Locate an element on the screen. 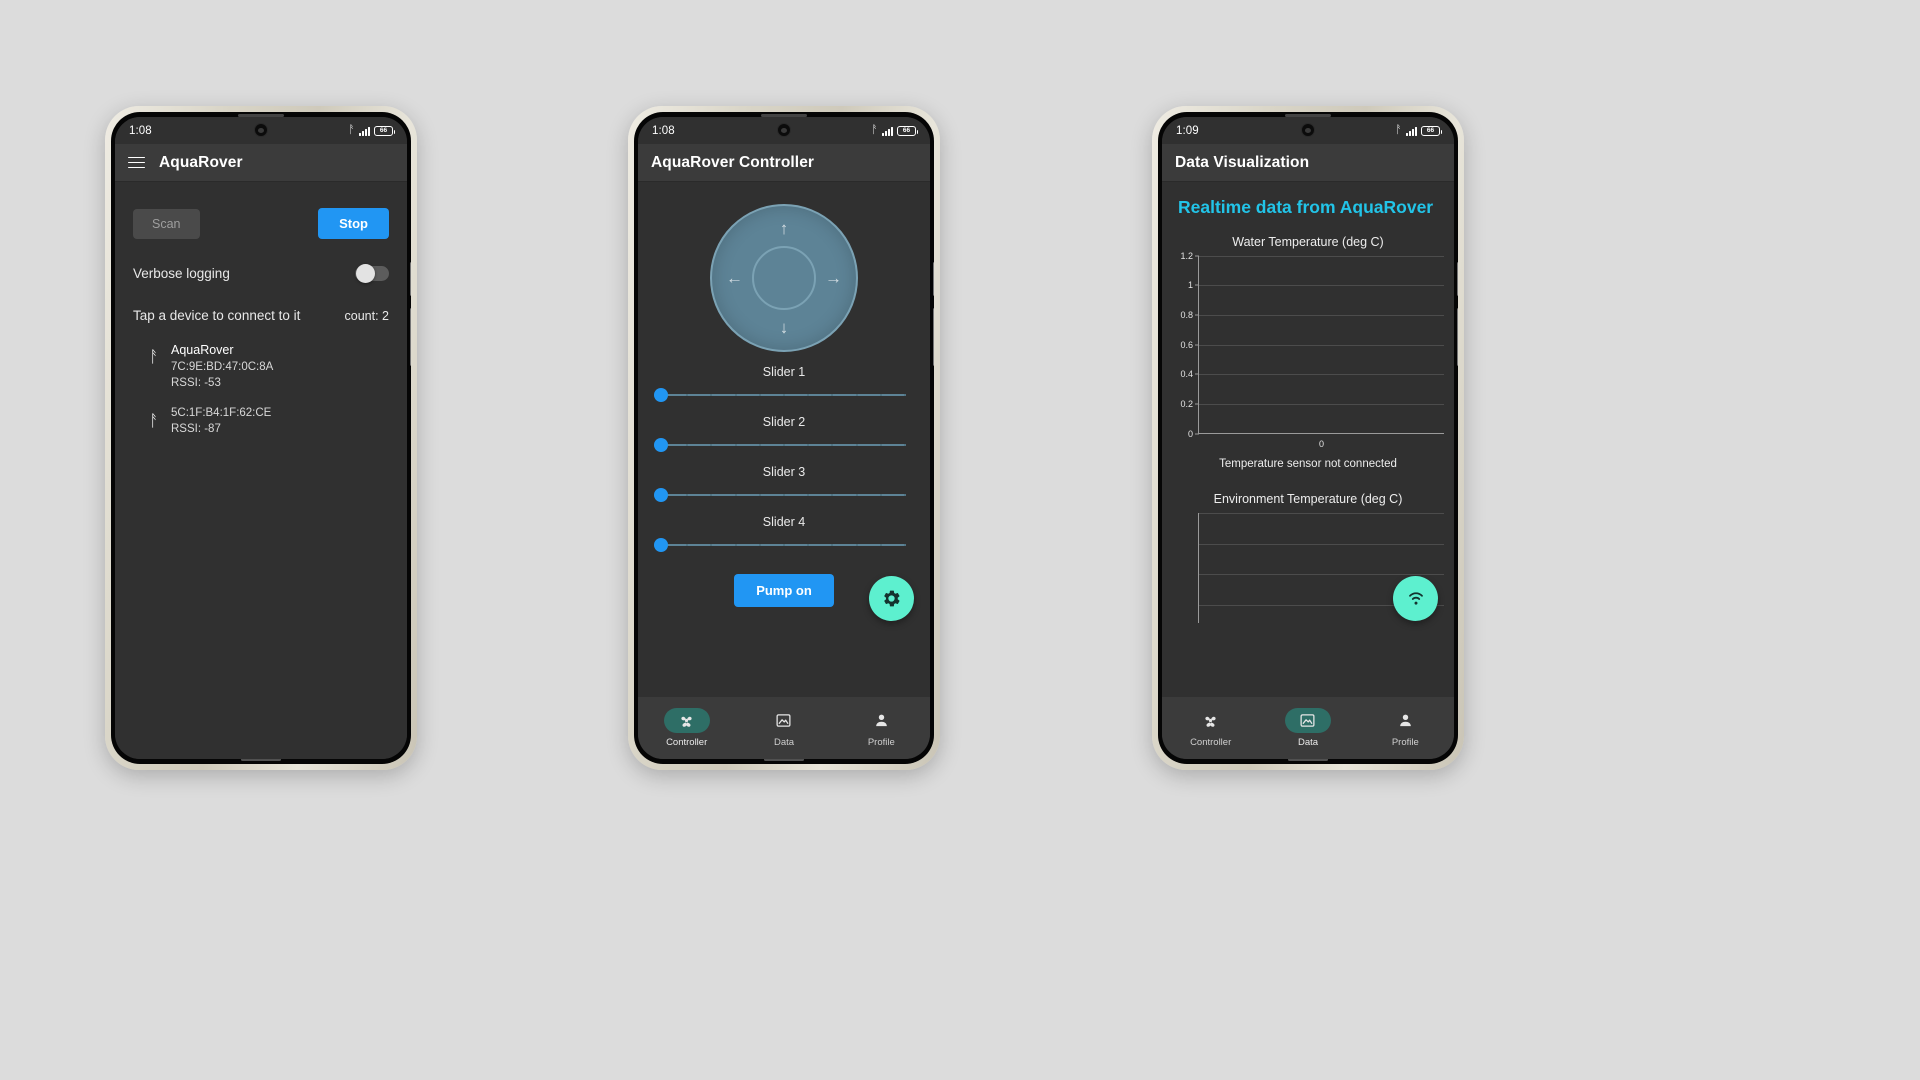 The image size is (1920, 1080). y-tick-label: 0.2 is located at coordinates (1186, 404).